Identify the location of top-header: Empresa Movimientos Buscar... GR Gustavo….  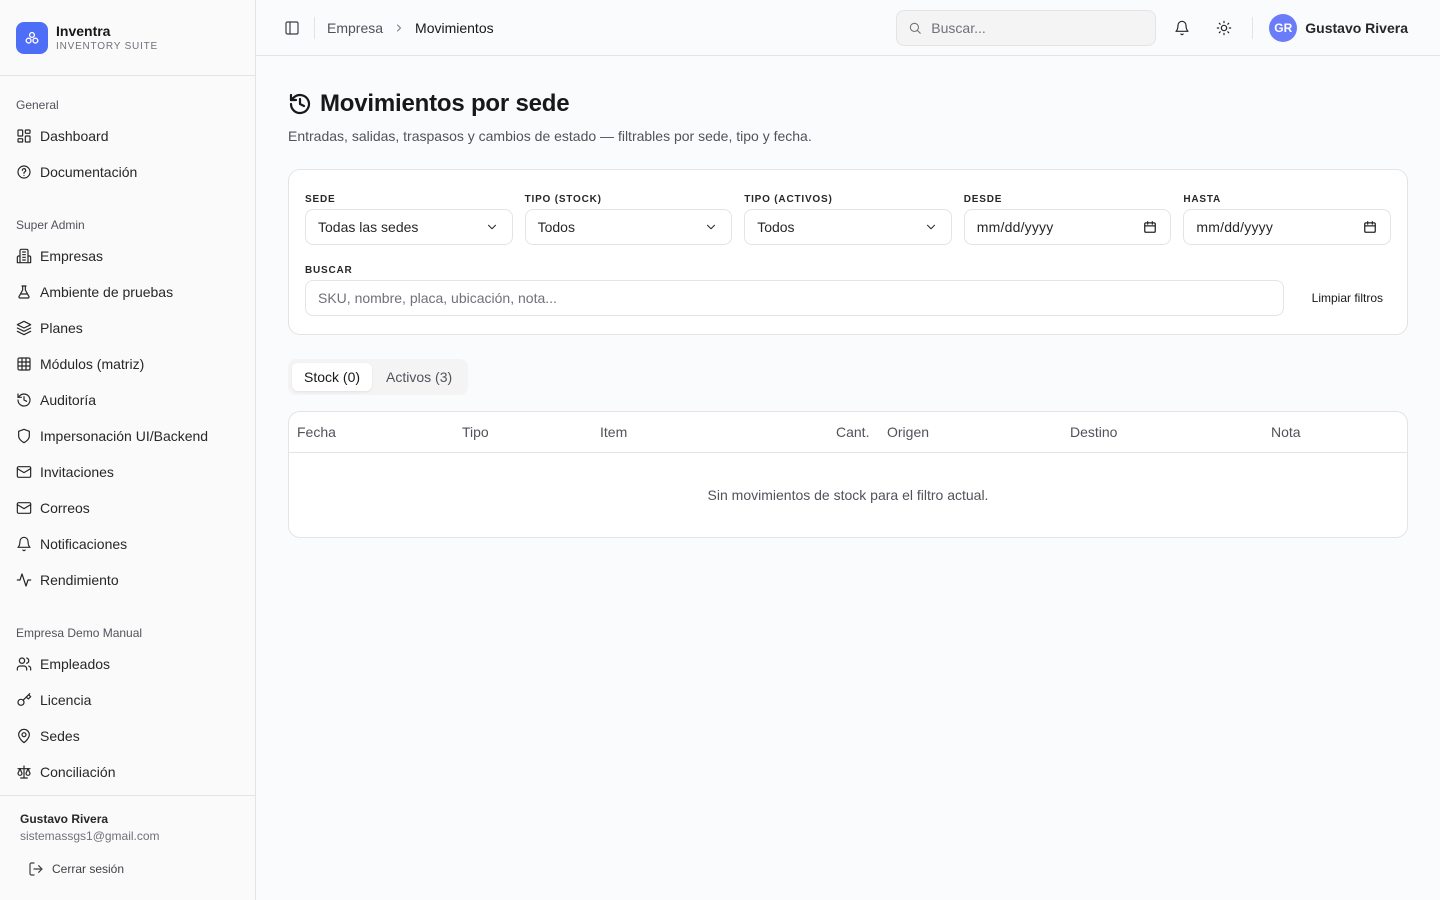
(848, 28).